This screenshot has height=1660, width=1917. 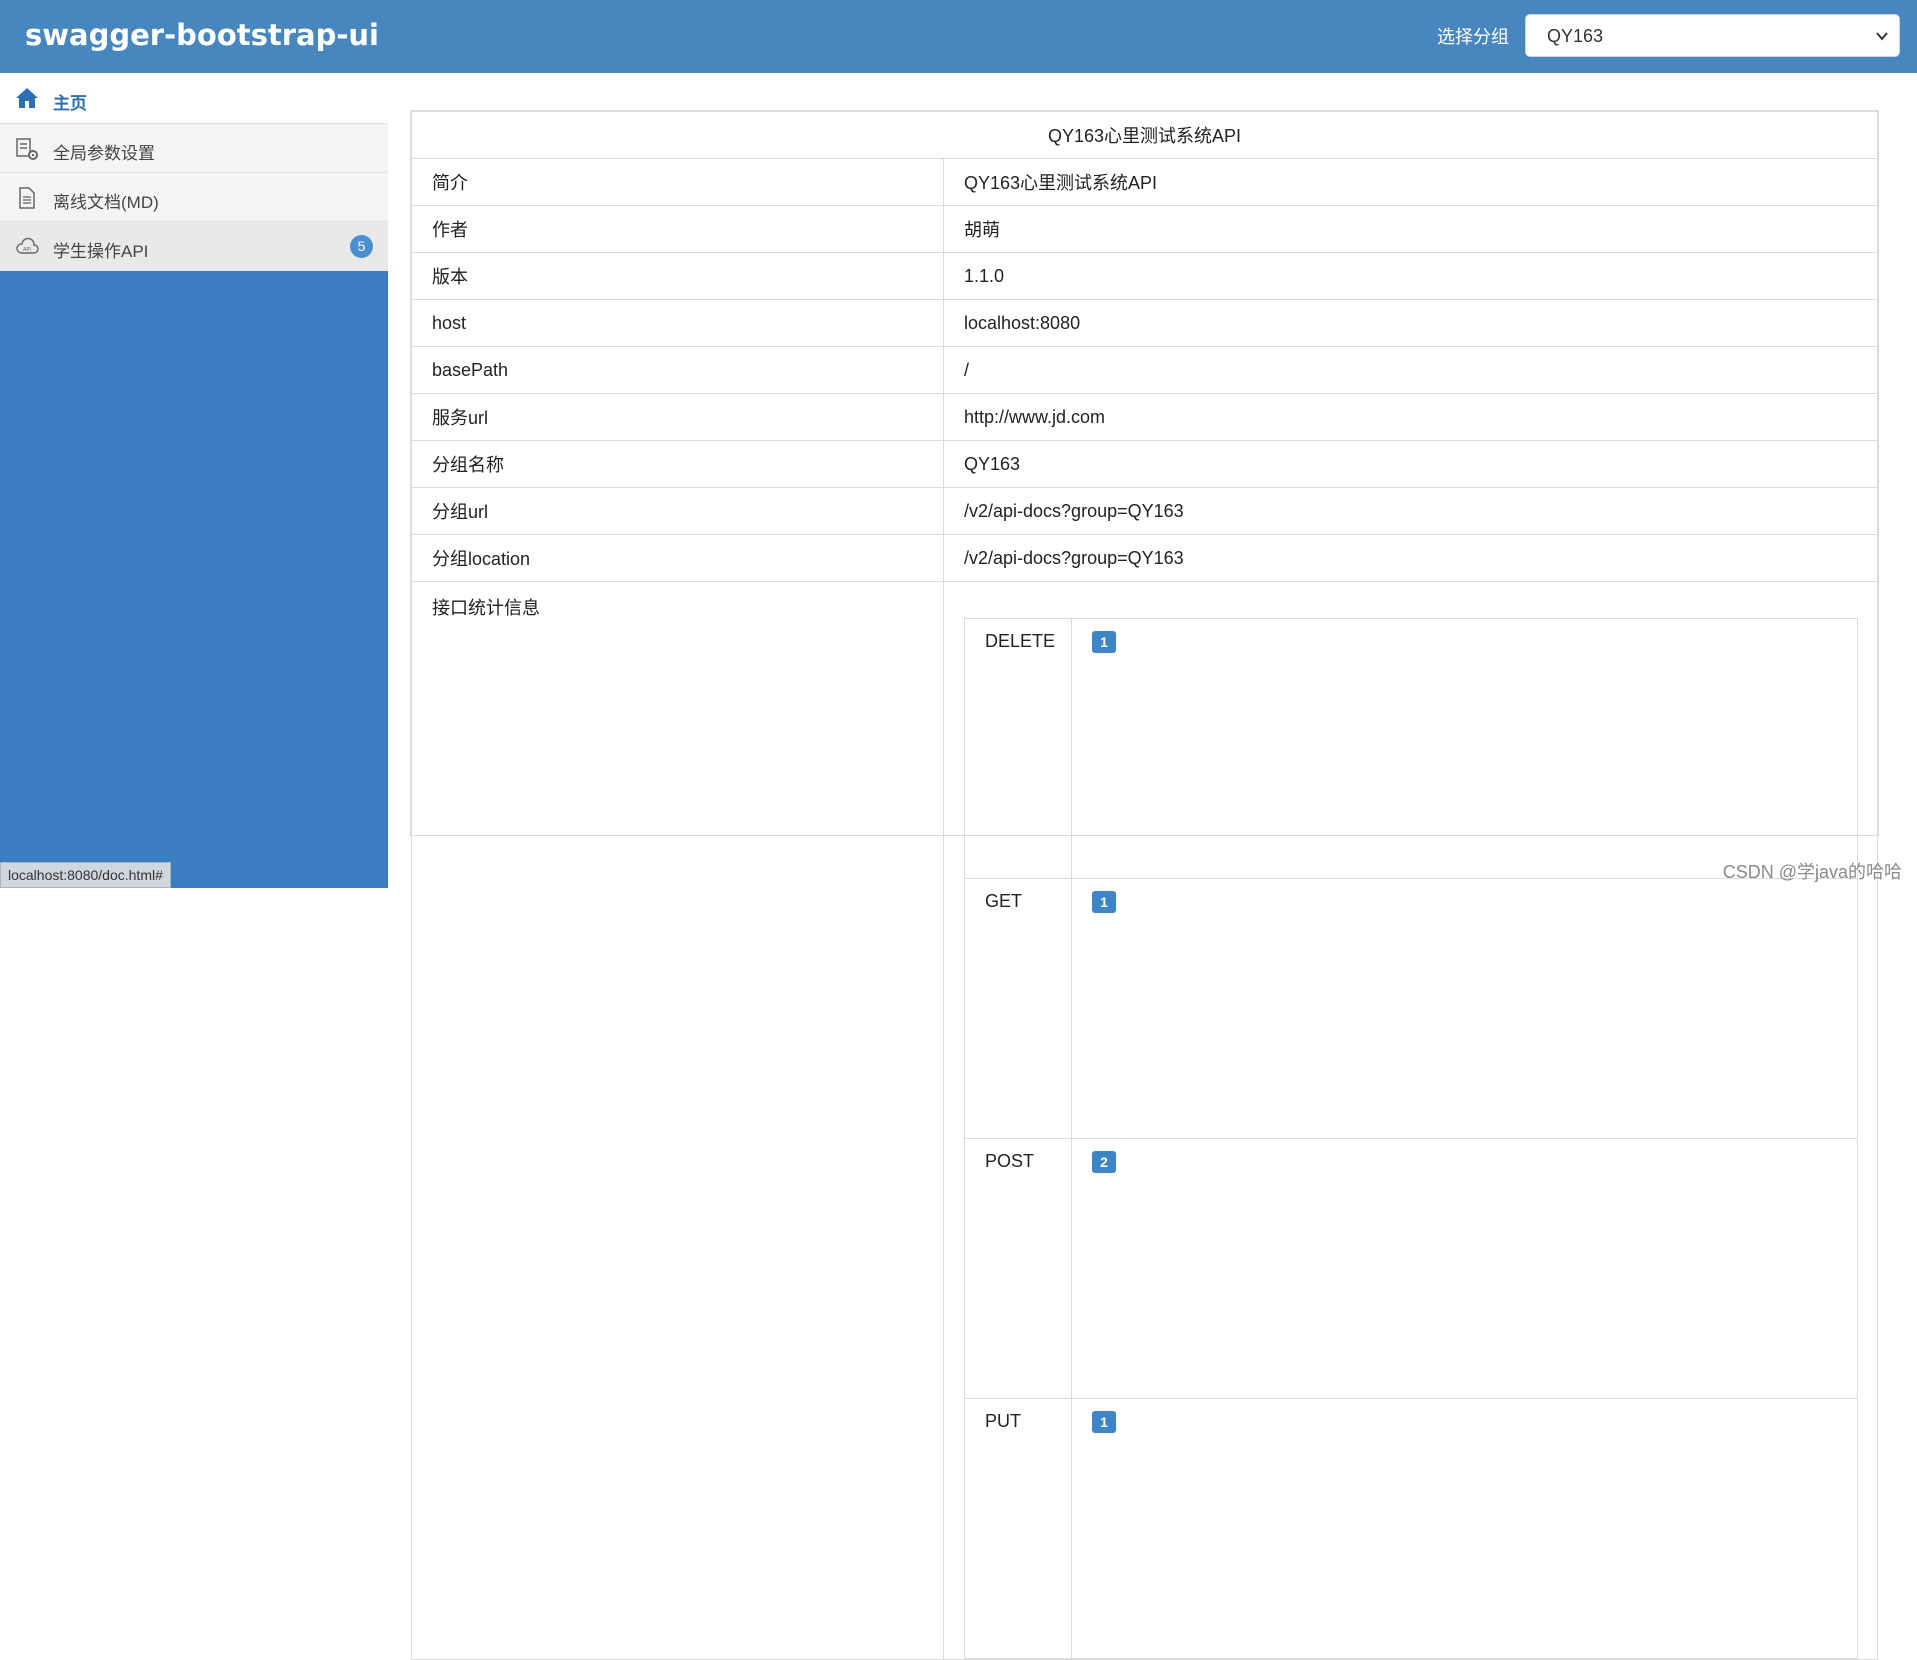 I want to click on row-key: 服务url, so click(x=677, y=417).